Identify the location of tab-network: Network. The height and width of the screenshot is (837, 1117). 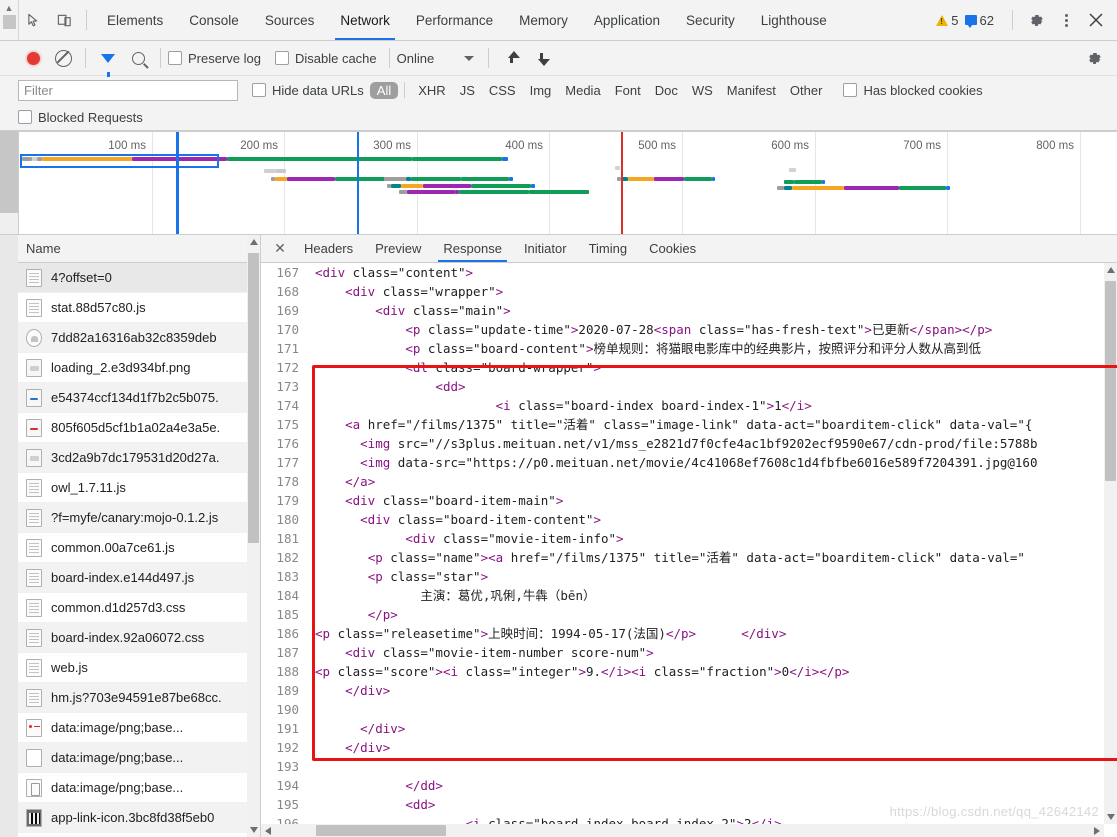
(365, 20).